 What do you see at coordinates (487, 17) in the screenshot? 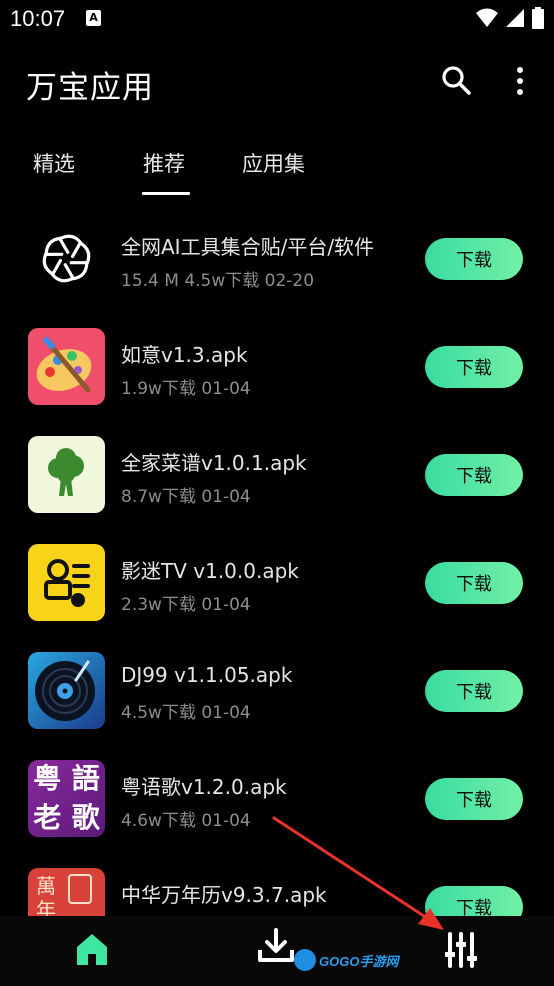
I see `wifi-icon` at bounding box center [487, 17].